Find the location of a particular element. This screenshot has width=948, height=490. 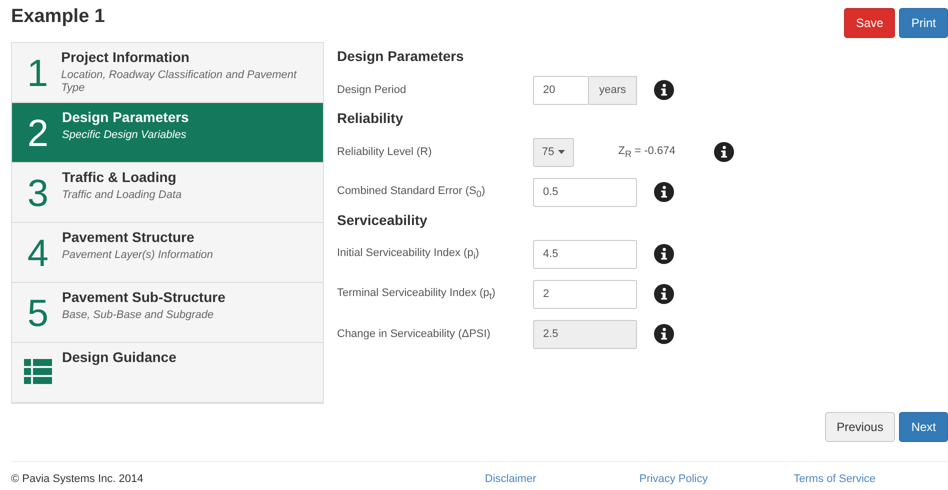

step-title: Design Guidance is located at coordinates (119, 357).